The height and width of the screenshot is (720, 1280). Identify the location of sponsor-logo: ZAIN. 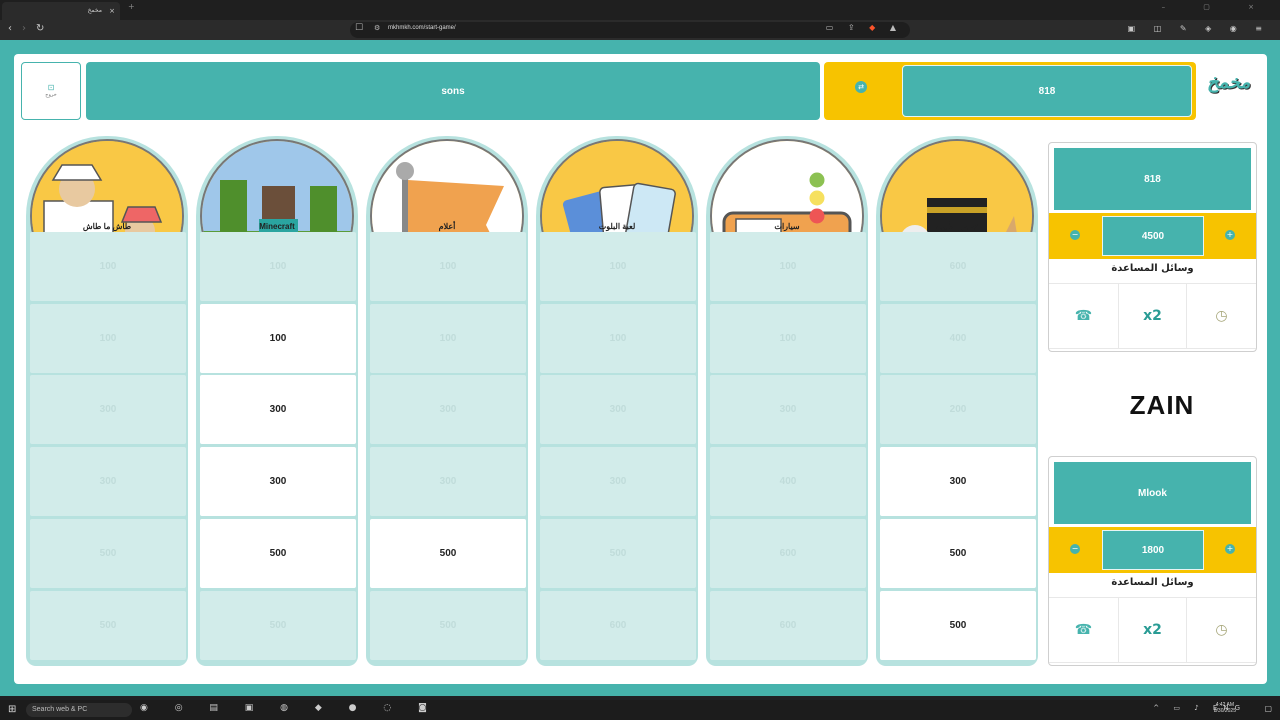
(1162, 405).